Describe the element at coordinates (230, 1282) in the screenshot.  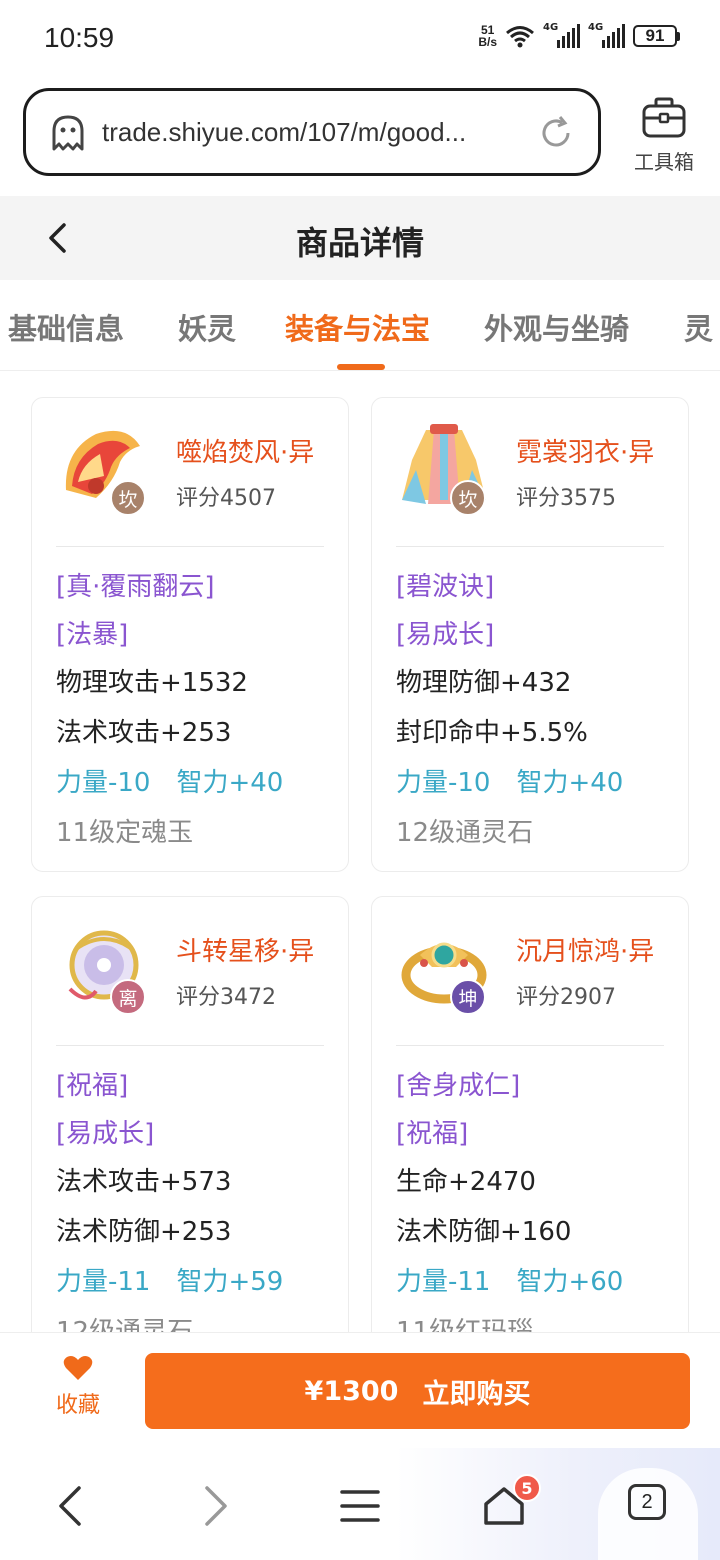
I see `attr-intelligence: 智力+59` at that location.